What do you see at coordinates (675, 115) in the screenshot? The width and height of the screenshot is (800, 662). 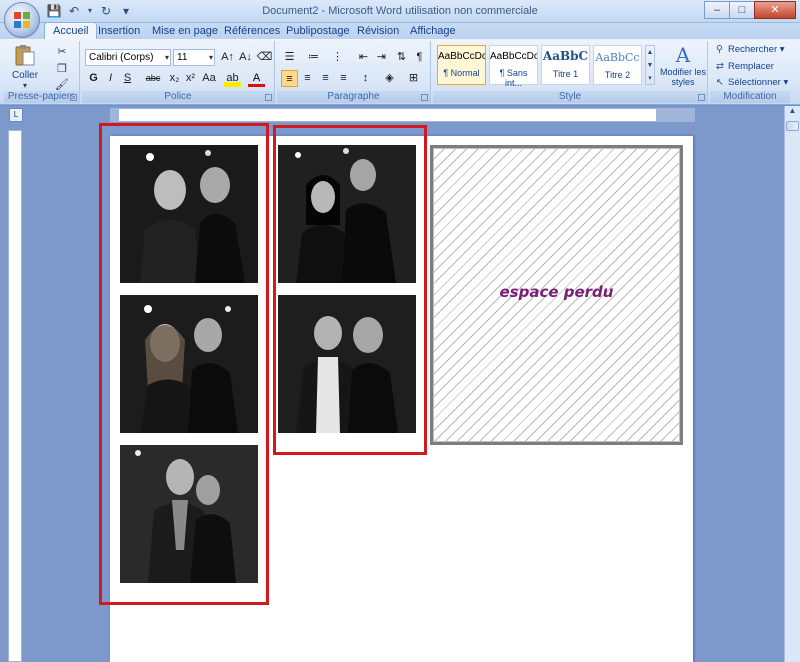 I see `ruler-margin-right` at bounding box center [675, 115].